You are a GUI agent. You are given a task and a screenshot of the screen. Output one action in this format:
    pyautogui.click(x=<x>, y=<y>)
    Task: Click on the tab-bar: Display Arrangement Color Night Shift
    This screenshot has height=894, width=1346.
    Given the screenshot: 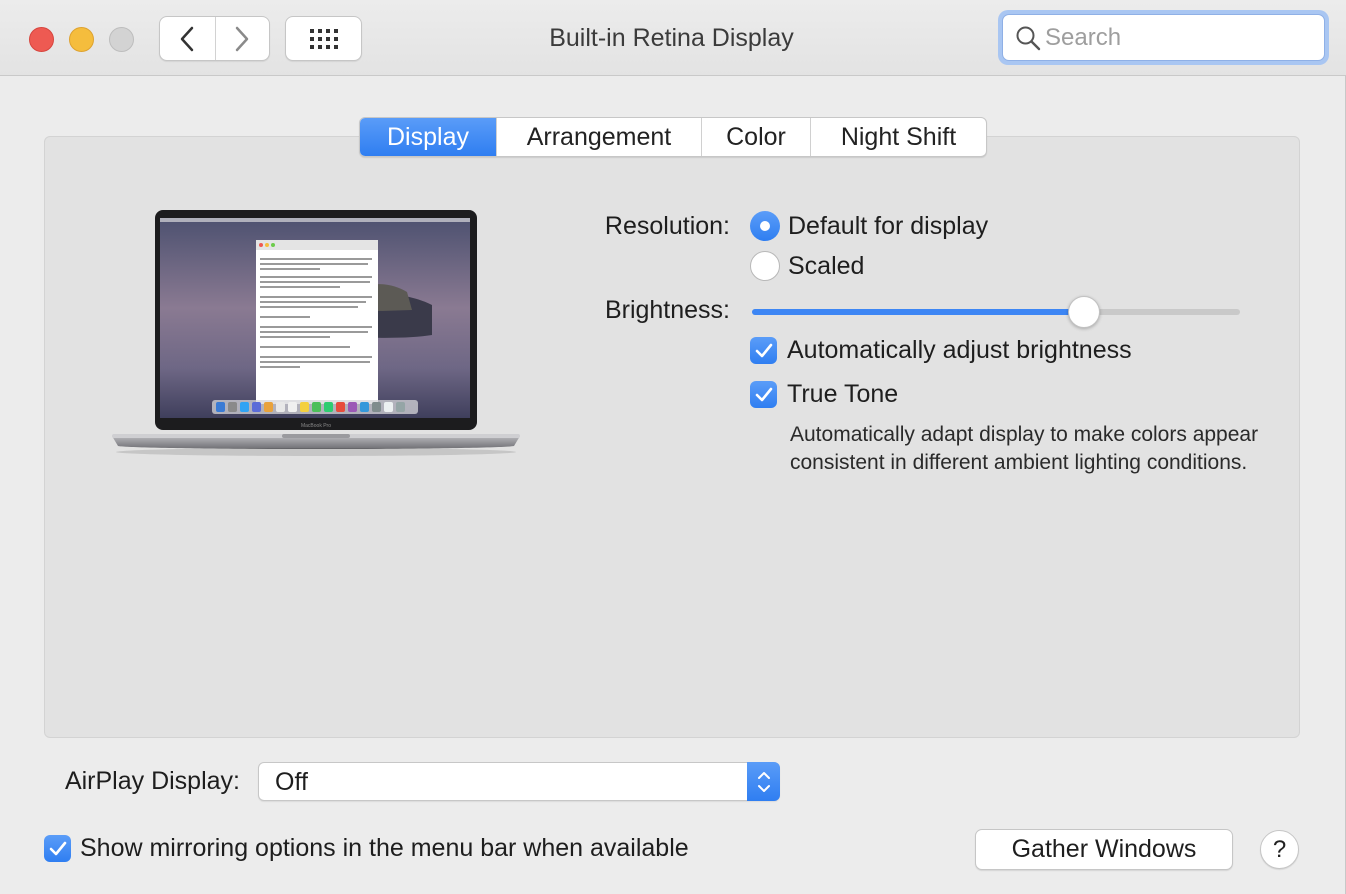 What is the action you would take?
    pyautogui.click(x=673, y=137)
    